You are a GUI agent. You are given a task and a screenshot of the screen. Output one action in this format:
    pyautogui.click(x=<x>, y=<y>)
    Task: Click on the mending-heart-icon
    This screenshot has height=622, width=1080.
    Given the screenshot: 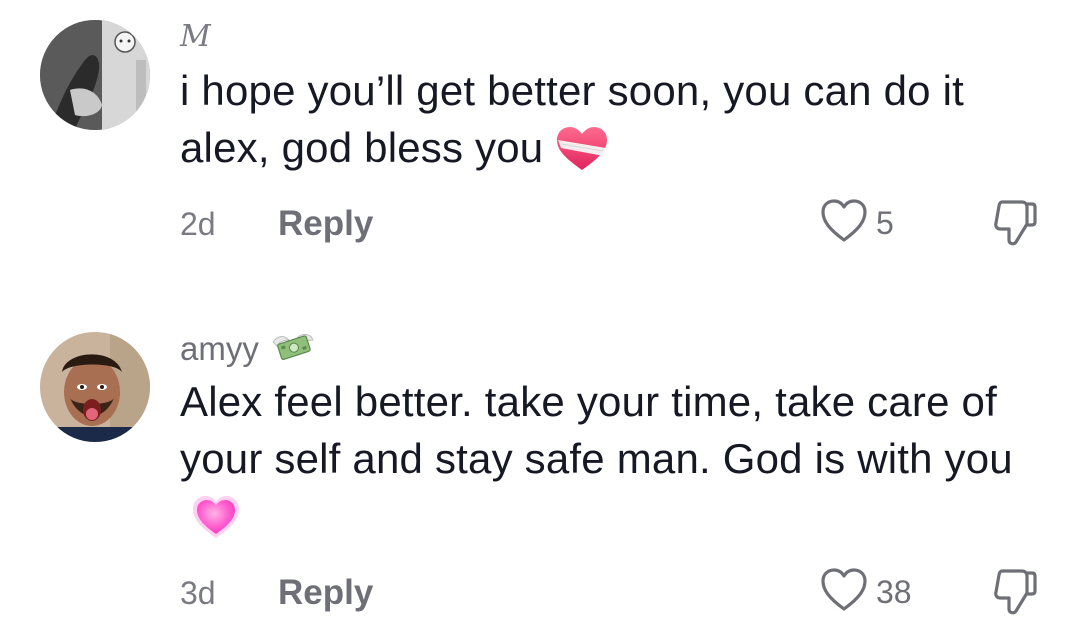 What is the action you would take?
    pyautogui.click(x=582, y=156)
    